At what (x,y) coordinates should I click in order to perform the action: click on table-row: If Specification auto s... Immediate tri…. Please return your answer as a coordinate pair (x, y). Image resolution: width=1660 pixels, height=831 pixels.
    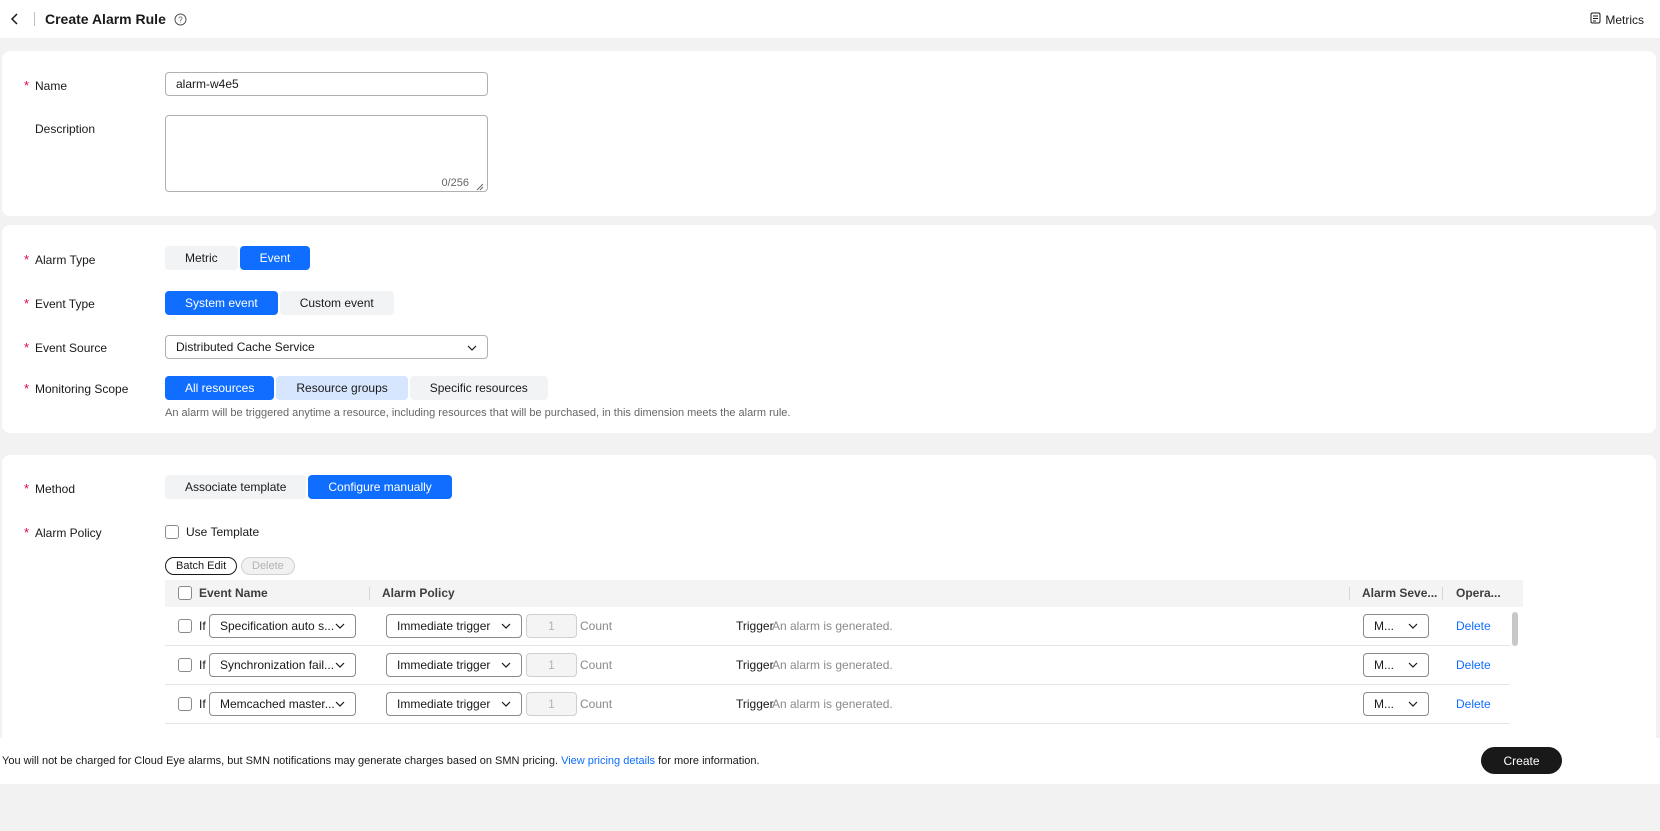
    Looking at the image, I should click on (837, 626).